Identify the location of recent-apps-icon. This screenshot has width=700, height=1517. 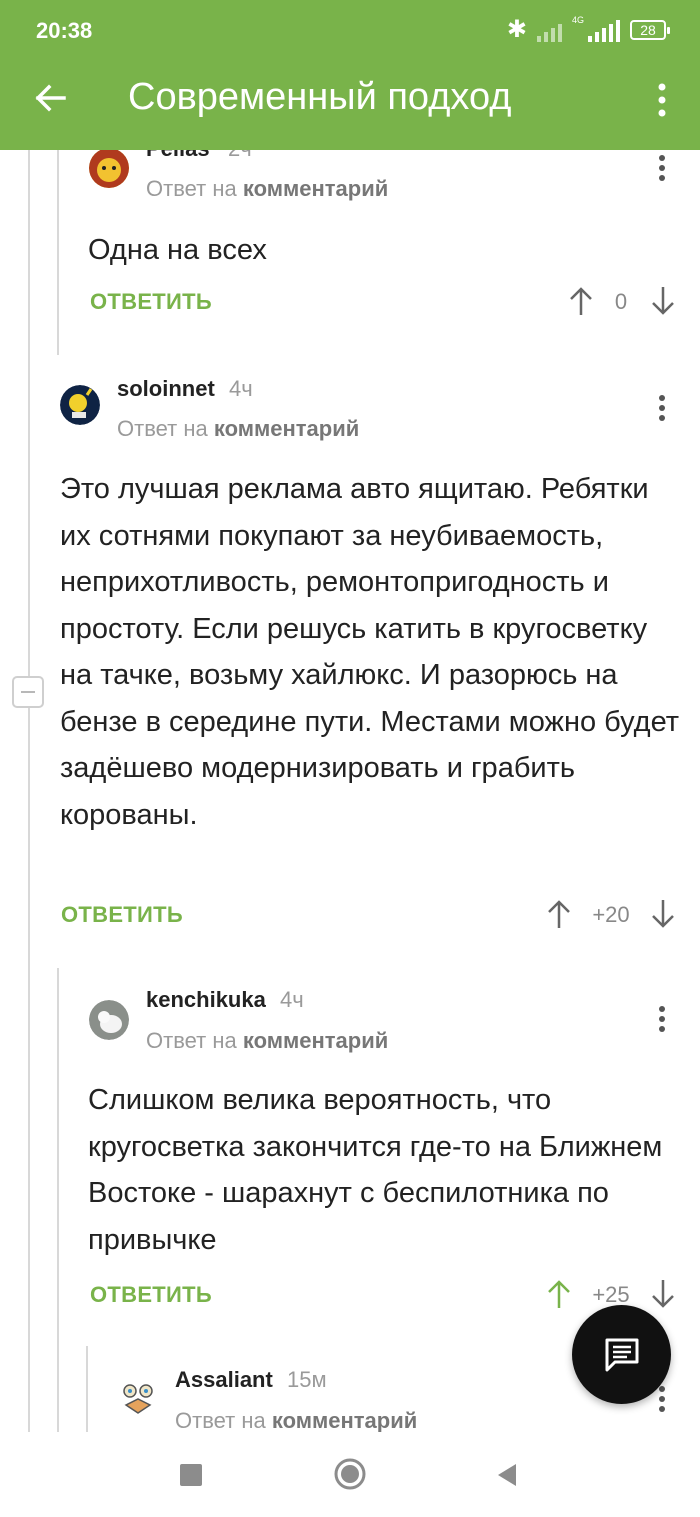
(191, 1475).